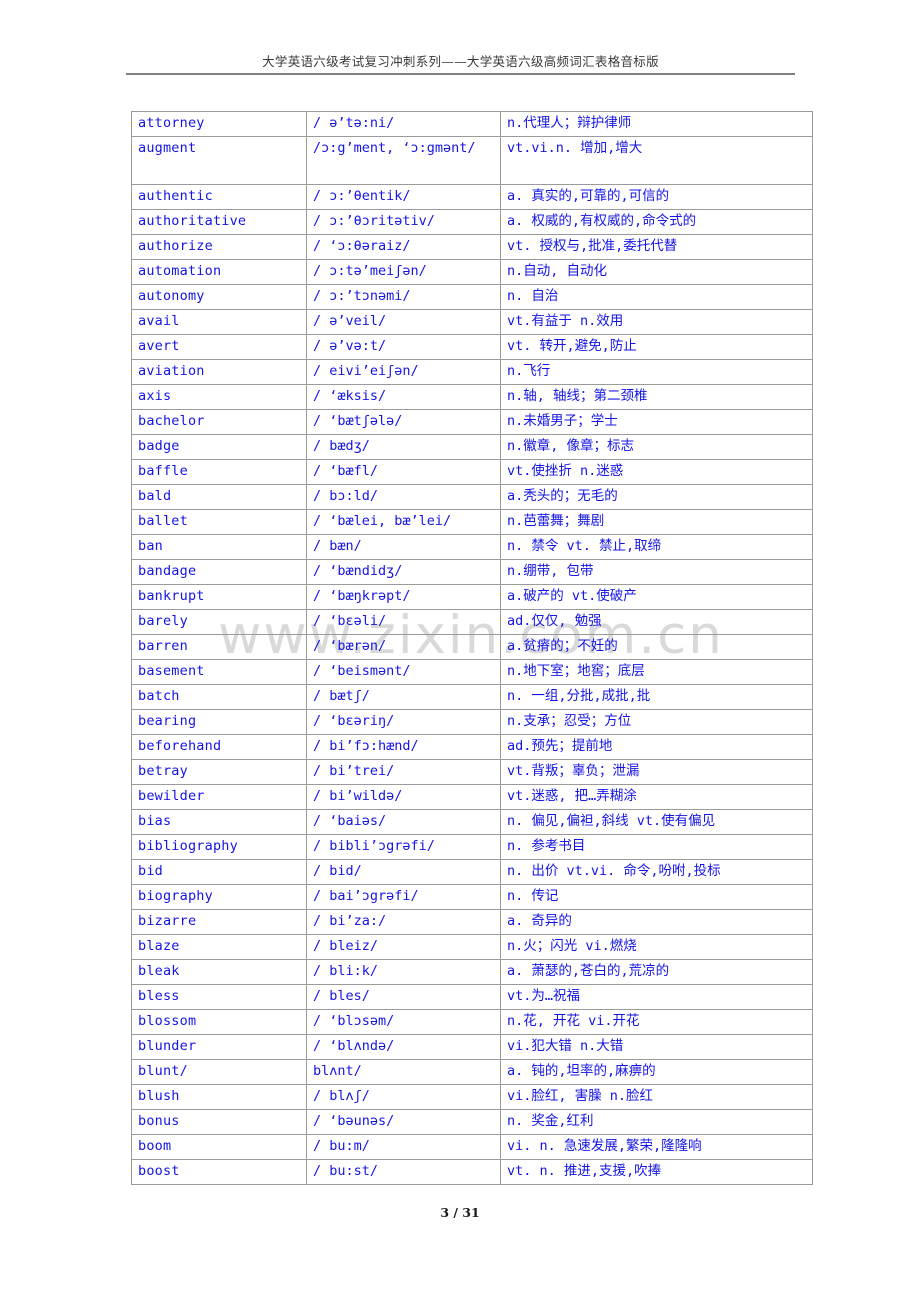 This screenshot has width=920, height=1302. What do you see at coordinates (403, 797) in the screenshot?
I see `vocab-pronunciation-cell: / bi’wildə/` at bounding box center [403, 797].